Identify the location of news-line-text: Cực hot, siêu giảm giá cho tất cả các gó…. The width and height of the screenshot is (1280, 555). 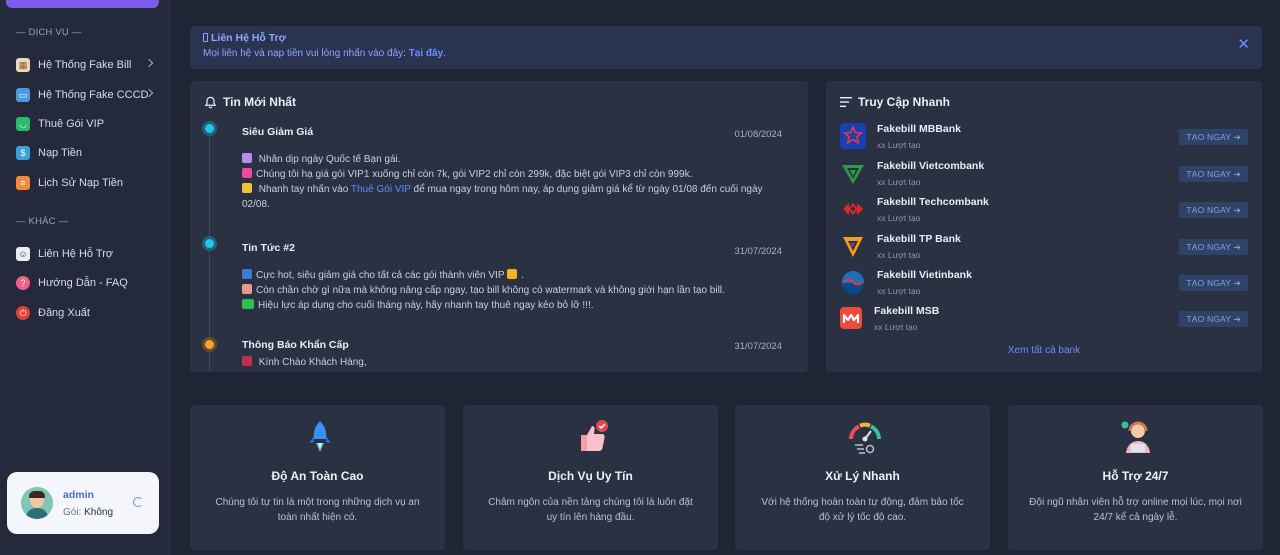
(380, 275).